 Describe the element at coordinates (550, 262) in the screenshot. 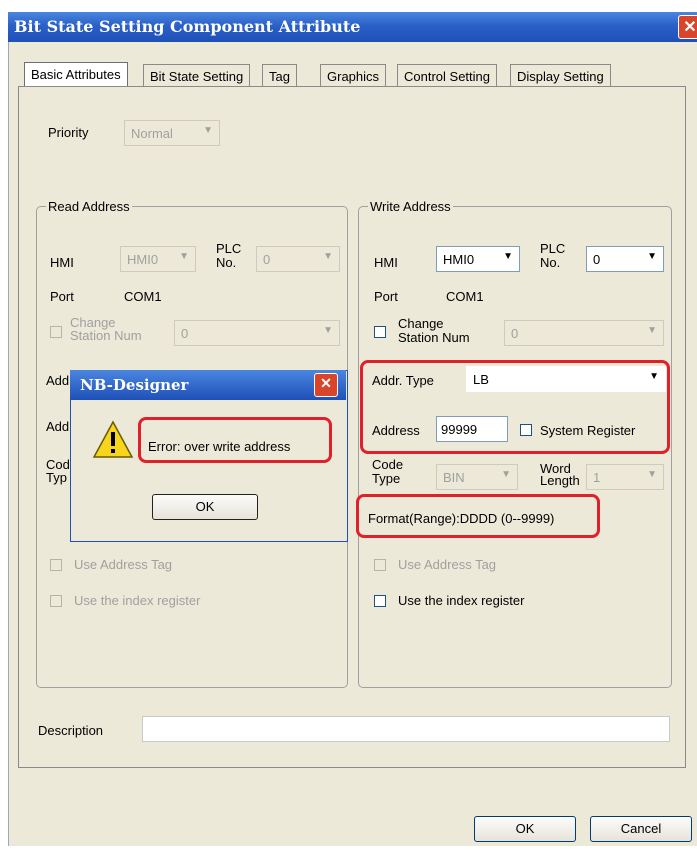

I see `write-plc-label-line2: No.` at that location.